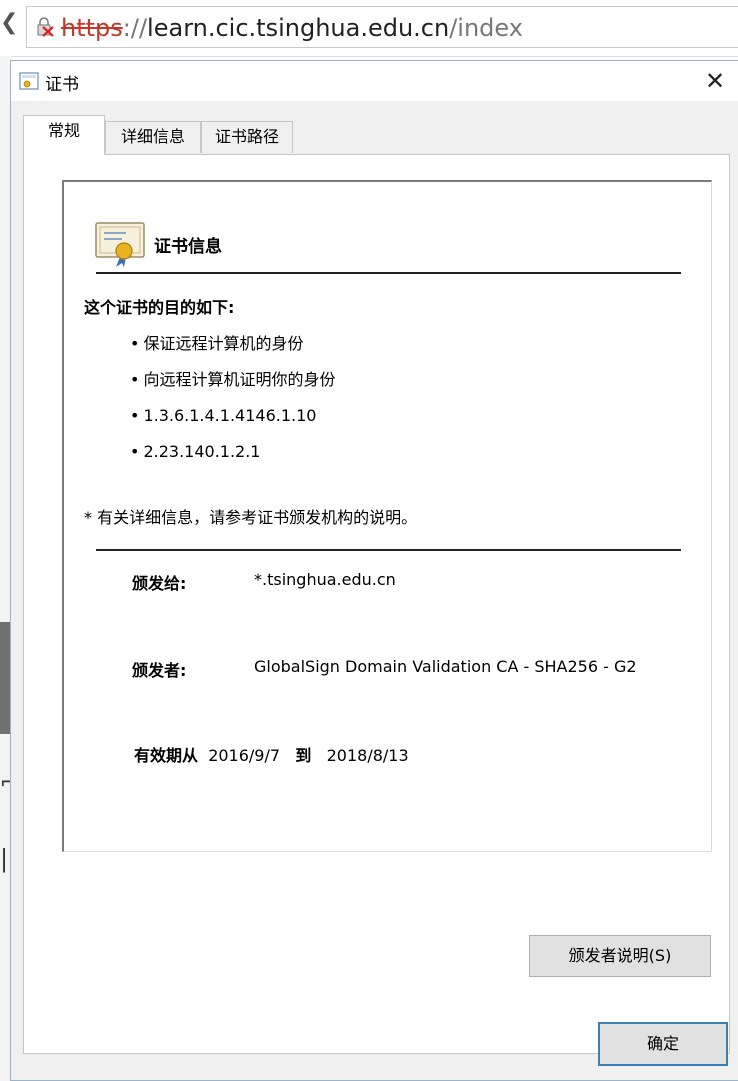  What do you see at coordinates (325, 579) in the screenshot?
I see `issued-to-value: *.tsinghua.edu.cn` at bounding box center [325, 579].